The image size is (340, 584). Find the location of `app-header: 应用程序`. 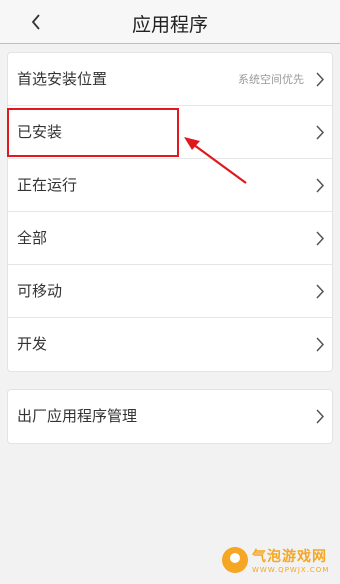

app-header: 应用程序 is located at coordinates (170, 22).